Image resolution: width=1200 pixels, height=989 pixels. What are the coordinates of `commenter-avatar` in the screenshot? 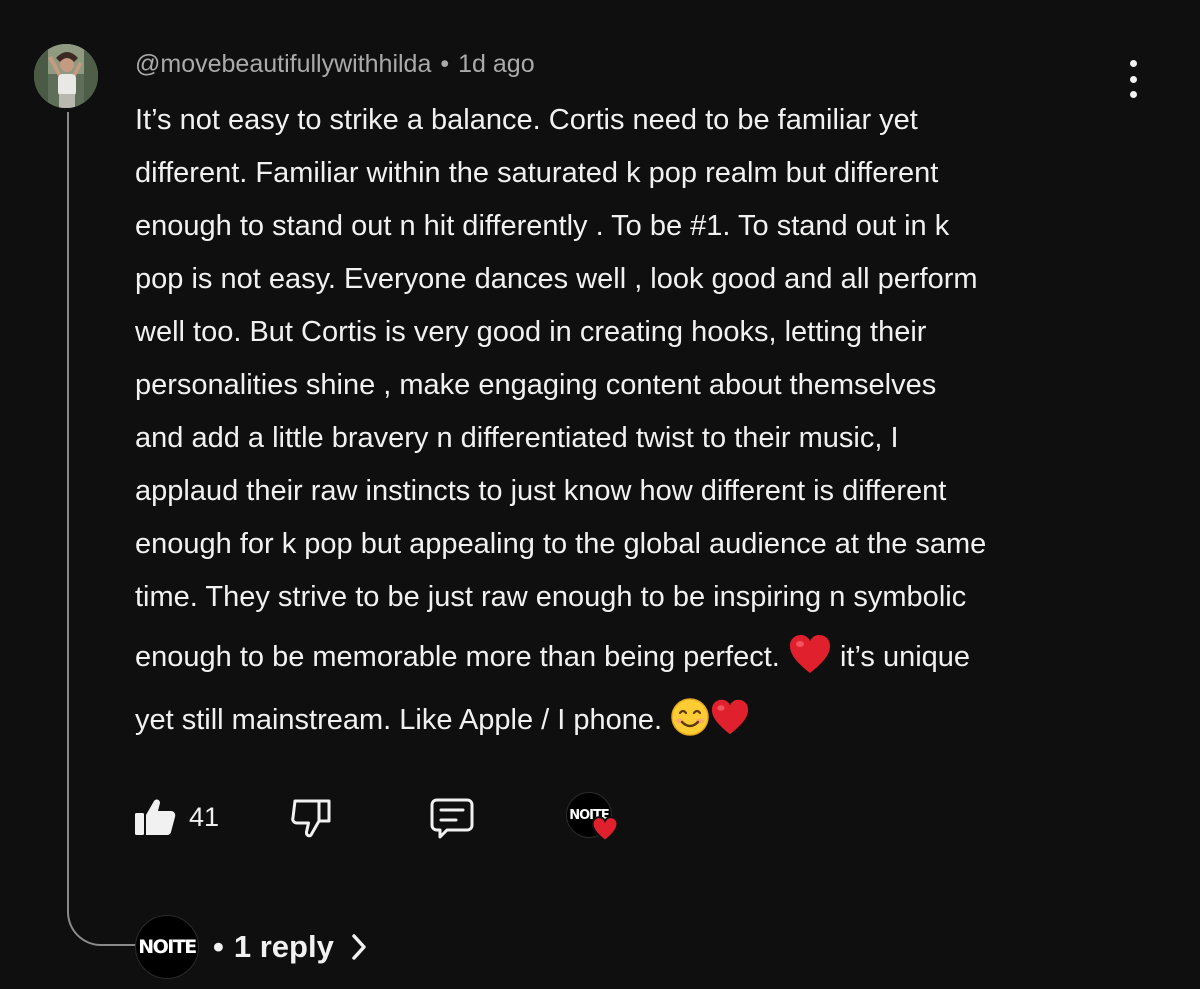 It's located at (66, 76).